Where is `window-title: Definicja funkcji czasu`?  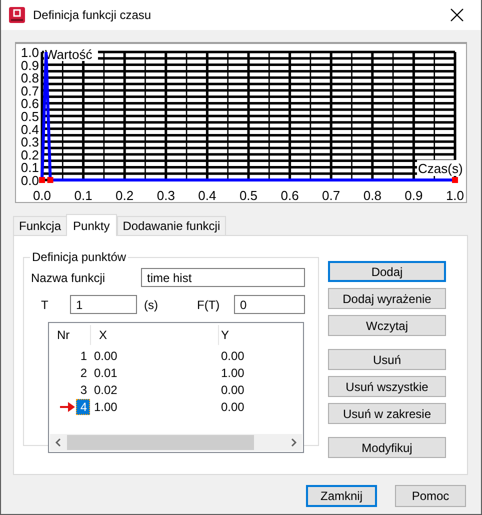
window-title: Definicja funkcji czasu is located at coordinates (92, 15).